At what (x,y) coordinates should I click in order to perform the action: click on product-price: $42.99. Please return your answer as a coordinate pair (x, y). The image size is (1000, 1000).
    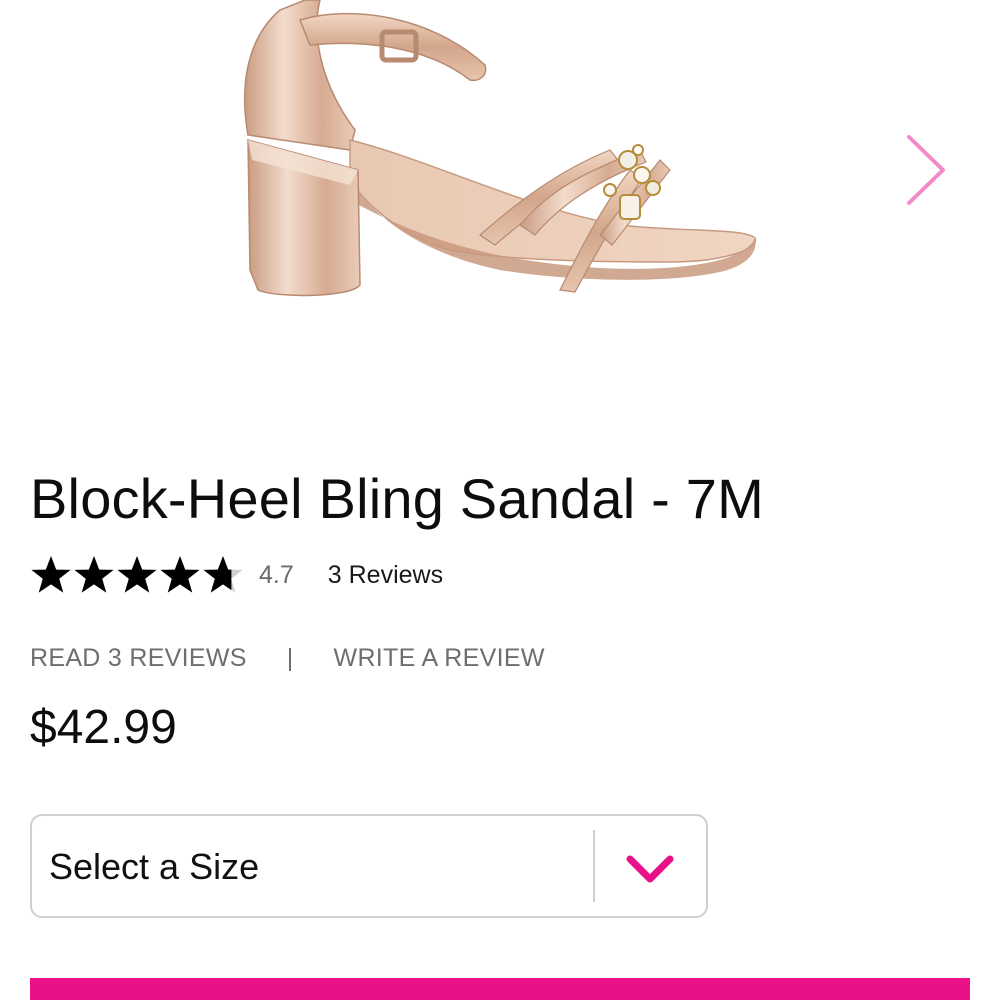
    Looking at the image, I should click on (103, 727).